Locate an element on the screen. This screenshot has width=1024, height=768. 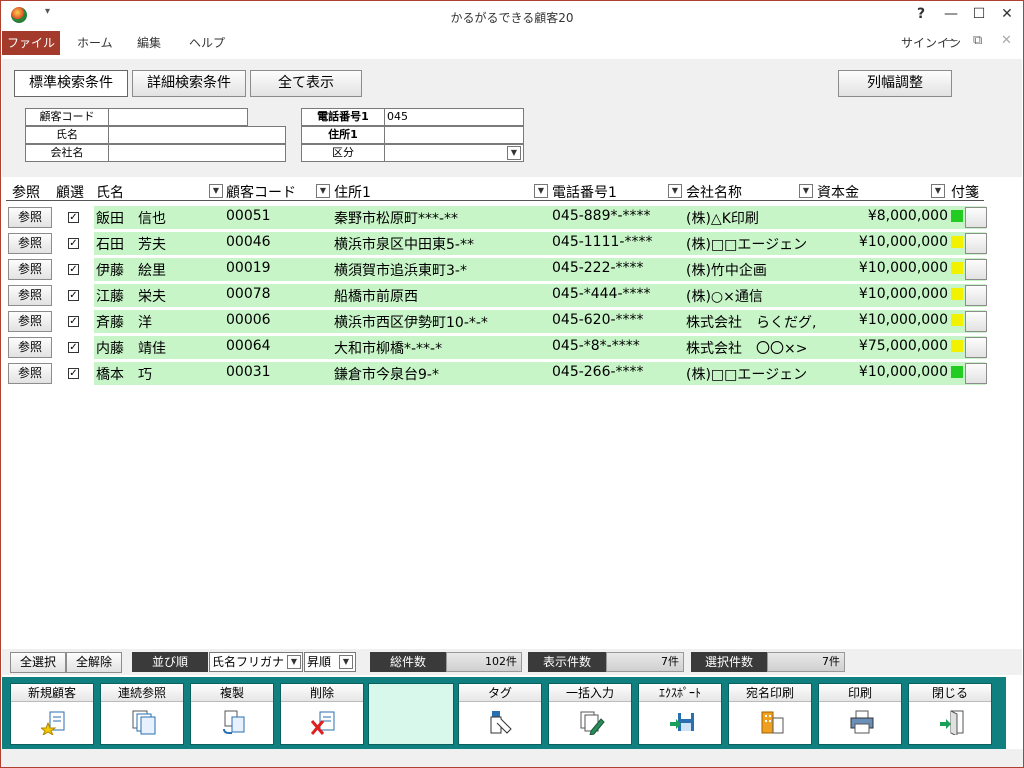
tab-home: ホーム is located at coordinates (95, 43).